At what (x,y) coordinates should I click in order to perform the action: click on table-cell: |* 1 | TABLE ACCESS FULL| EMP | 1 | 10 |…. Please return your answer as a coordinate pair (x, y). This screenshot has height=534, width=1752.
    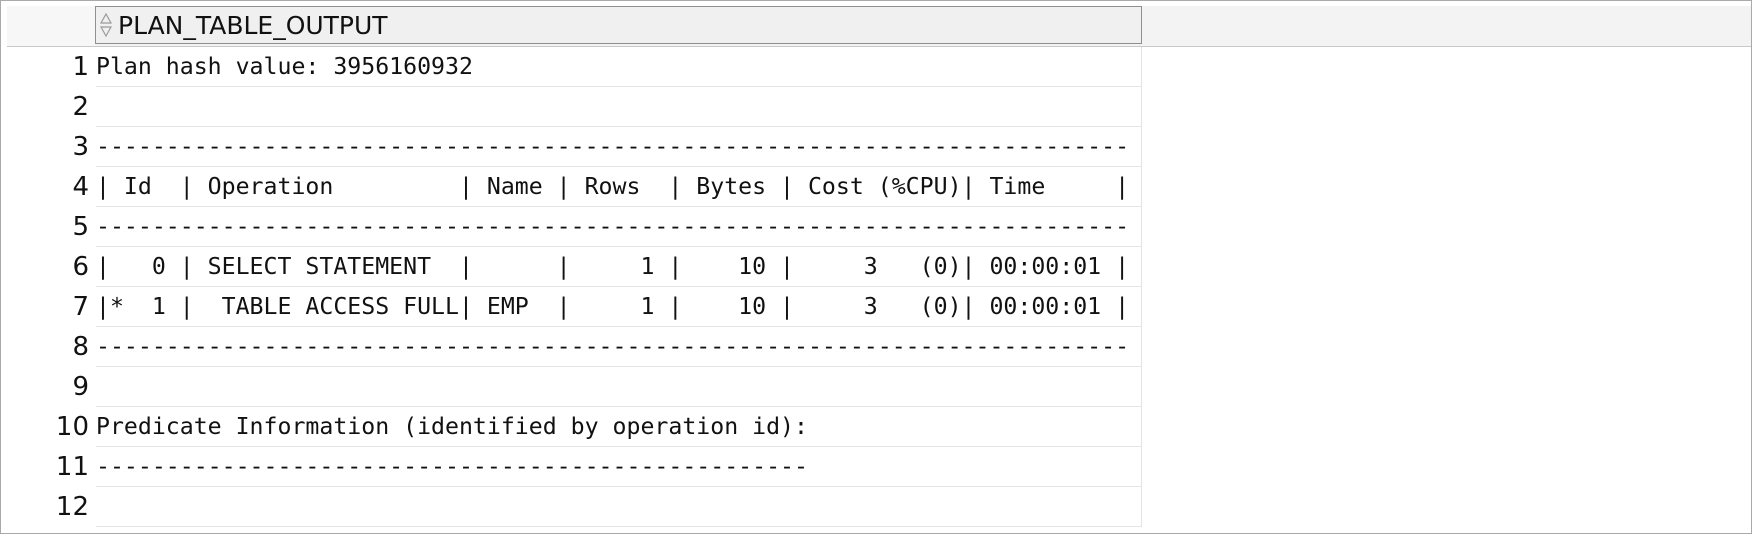
    Looking at the image, I should click on (619, 307).